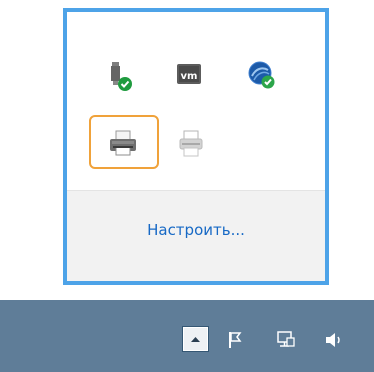 The height and width of the screenshot is (372, 374). I want to click on vmware-vm-icon: vm, so click(189, 74).